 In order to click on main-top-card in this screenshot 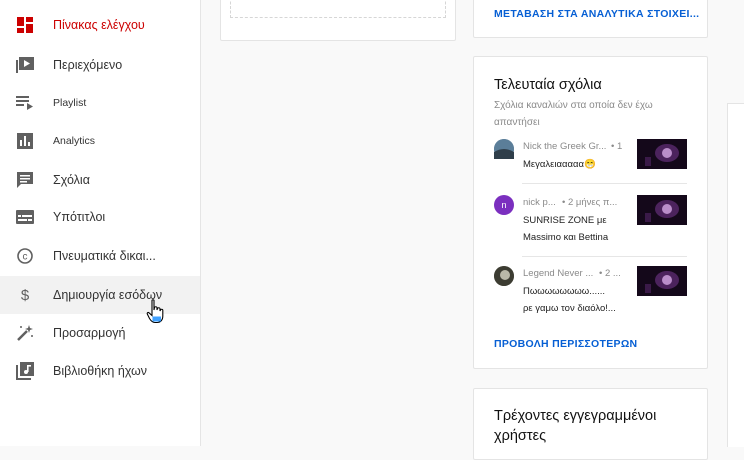, I will do `click(338, 20)`.